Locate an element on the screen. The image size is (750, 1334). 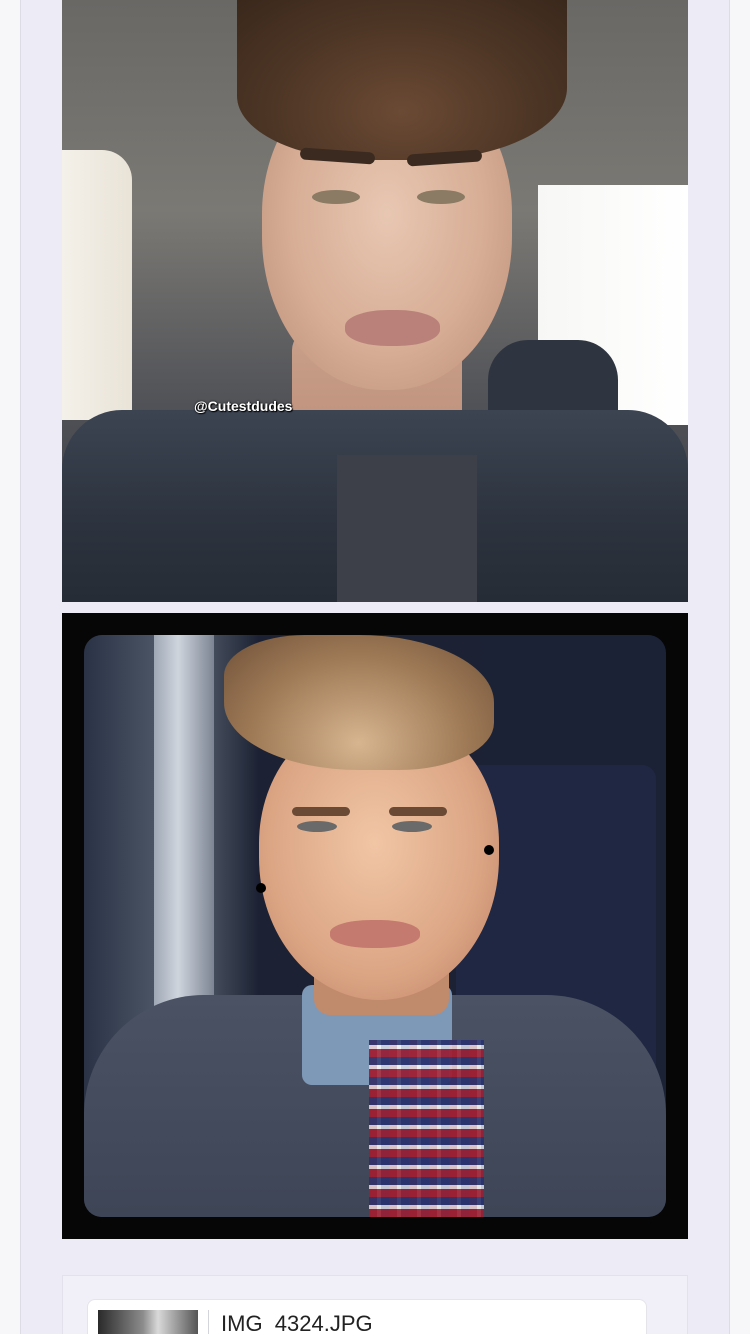
attachment-card: IMG_4324.JPG is located at coordinates (367, 1316).